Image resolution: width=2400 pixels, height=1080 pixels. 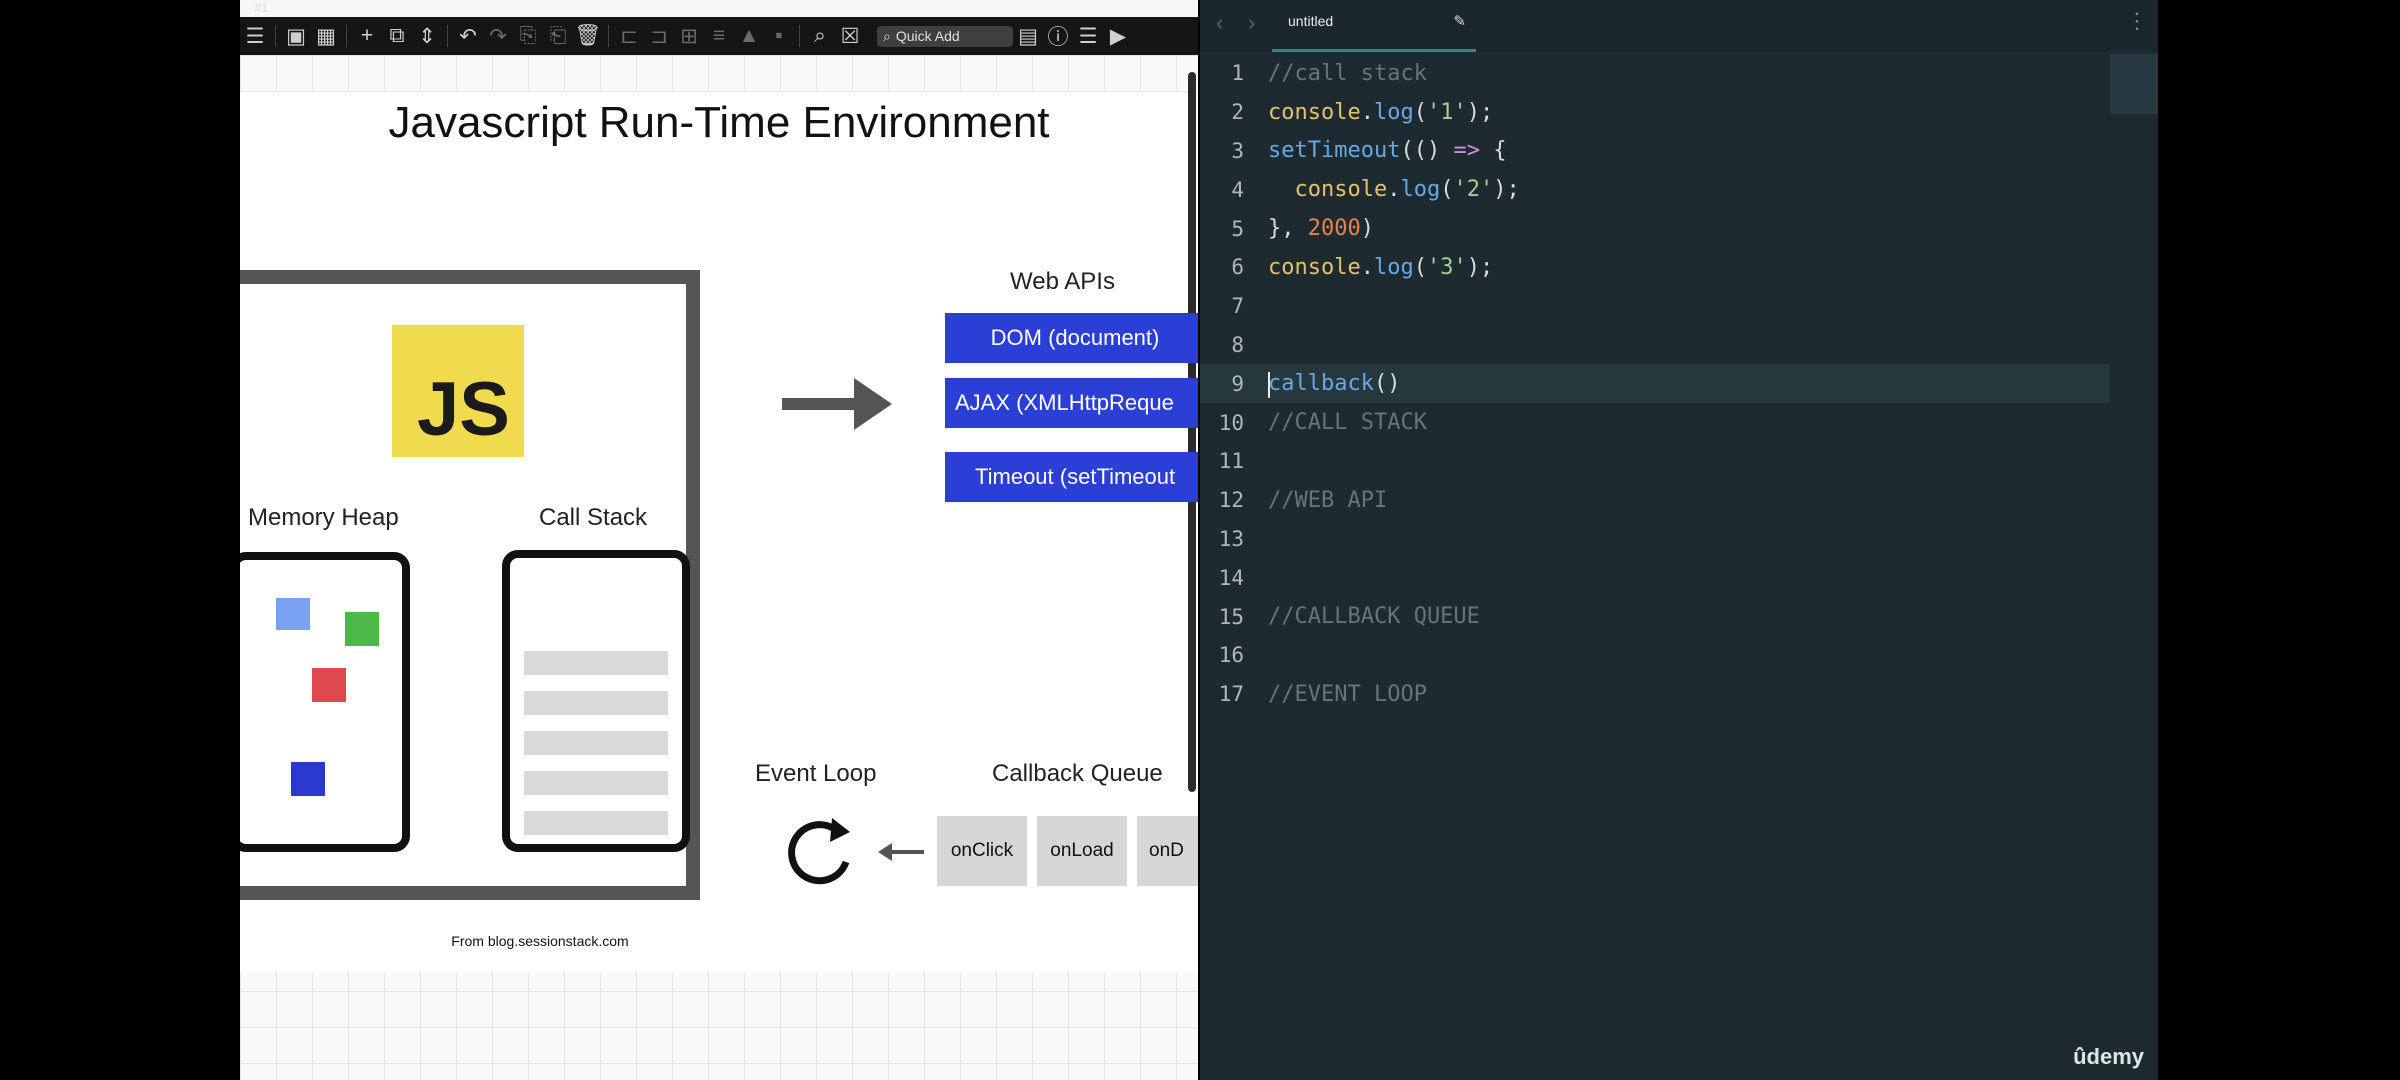 What do you see at coordinates (1655, 500) in the screenshot?
I see `code-line: 12 //WEB API` at bounding box center [1655, 500].